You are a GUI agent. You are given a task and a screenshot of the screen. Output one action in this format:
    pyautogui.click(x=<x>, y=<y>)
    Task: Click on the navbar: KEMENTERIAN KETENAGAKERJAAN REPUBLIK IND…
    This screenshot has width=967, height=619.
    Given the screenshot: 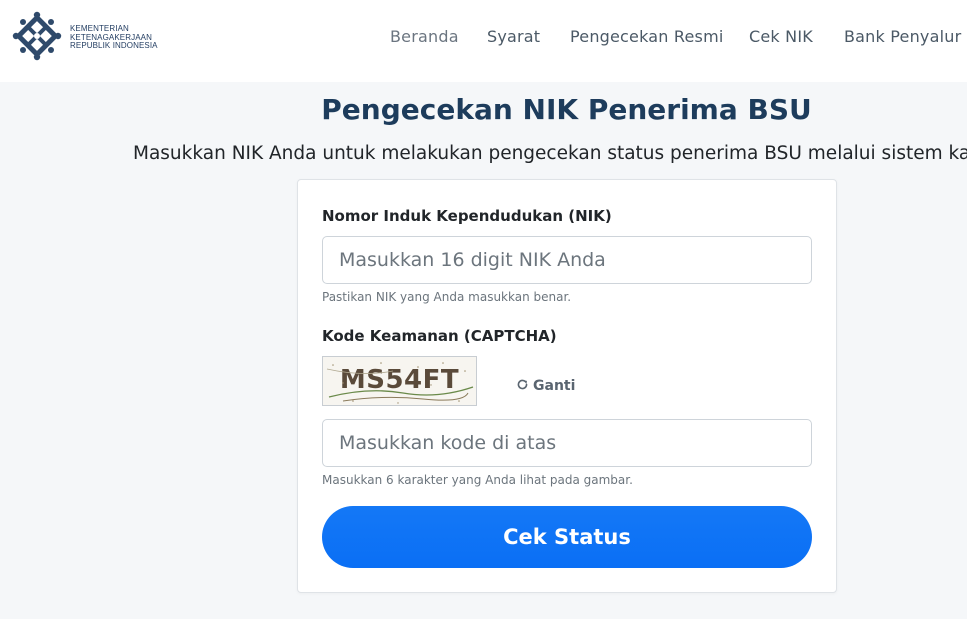 What is the action you would take?
    pyautogui.click(x=483, y=41)
    